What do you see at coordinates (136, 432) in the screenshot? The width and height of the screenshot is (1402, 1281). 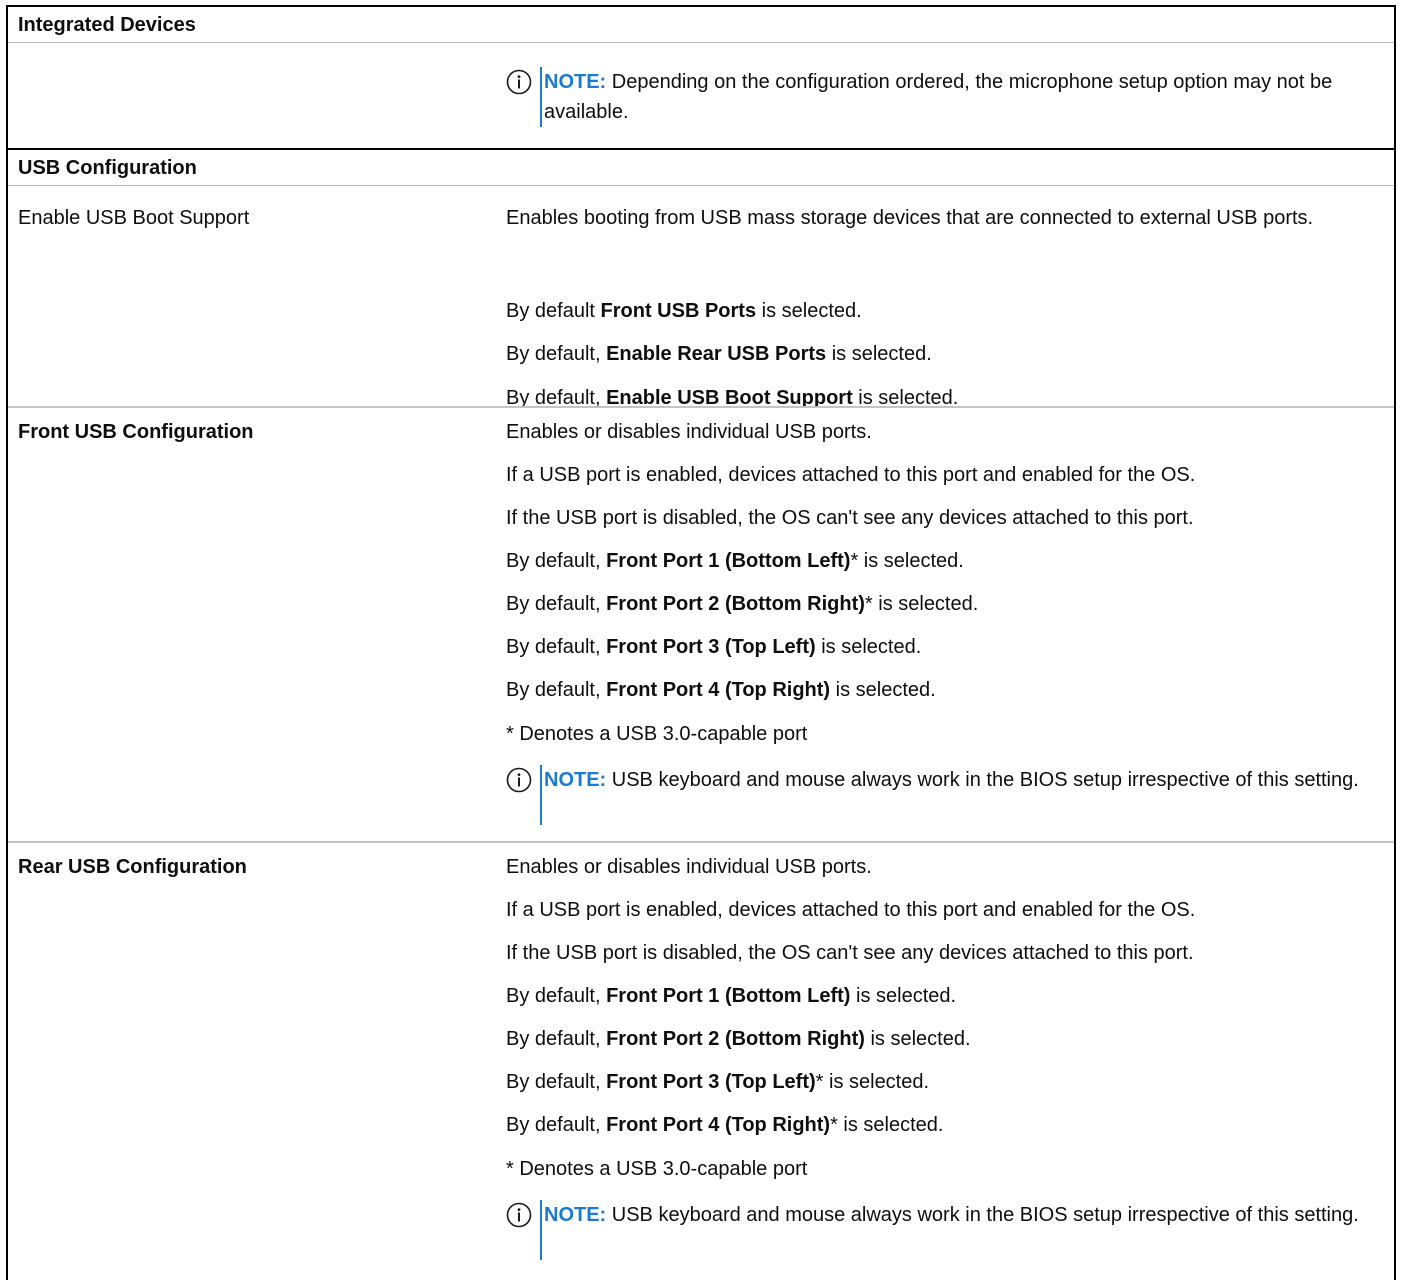 I see `setting-label: Front USB Configuration` at bounding box center [136, 432].